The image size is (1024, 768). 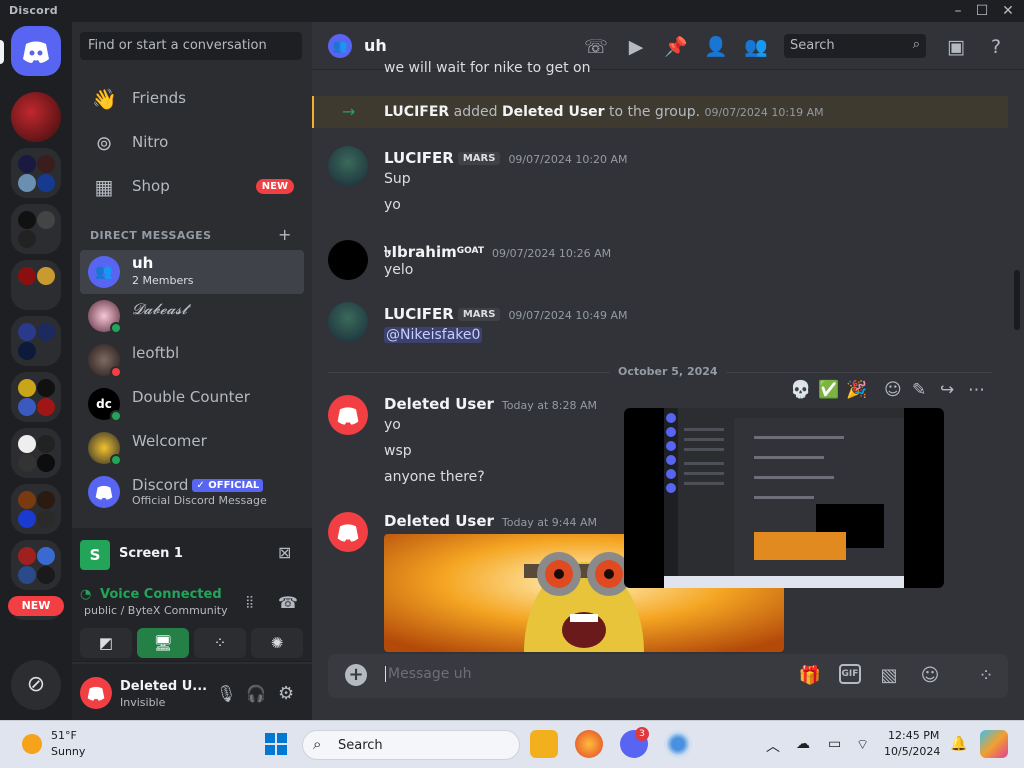 What do you see at coordinates (893, 390) in the screenshot?
I see `add-reaction-icon: ☺` at bounding box center [893, 390].